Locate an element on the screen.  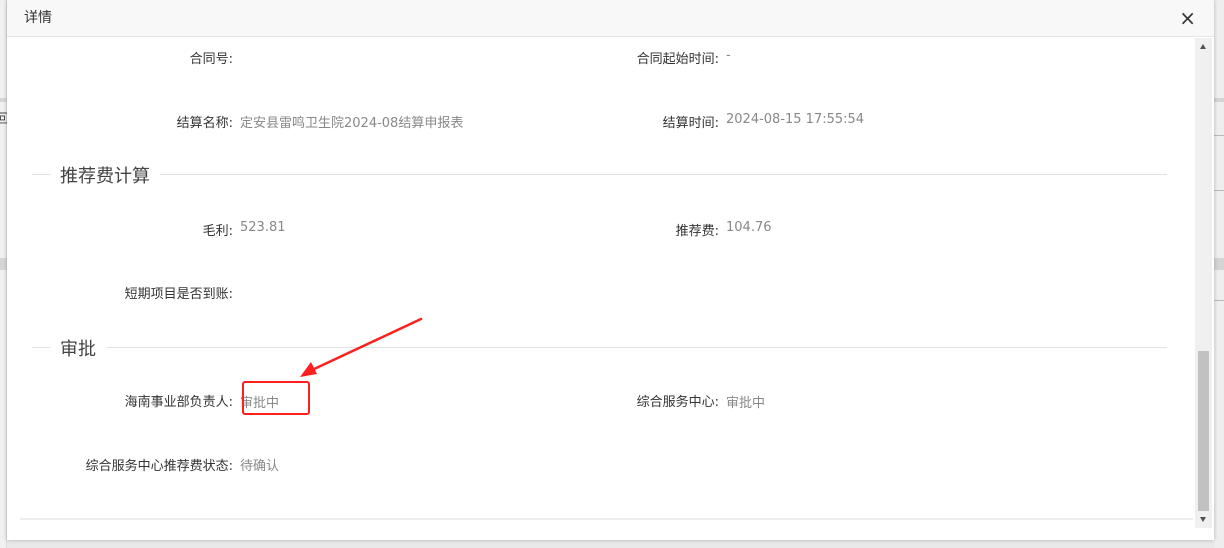
annotation-arrow-icon is located at coordinates (361, 347).